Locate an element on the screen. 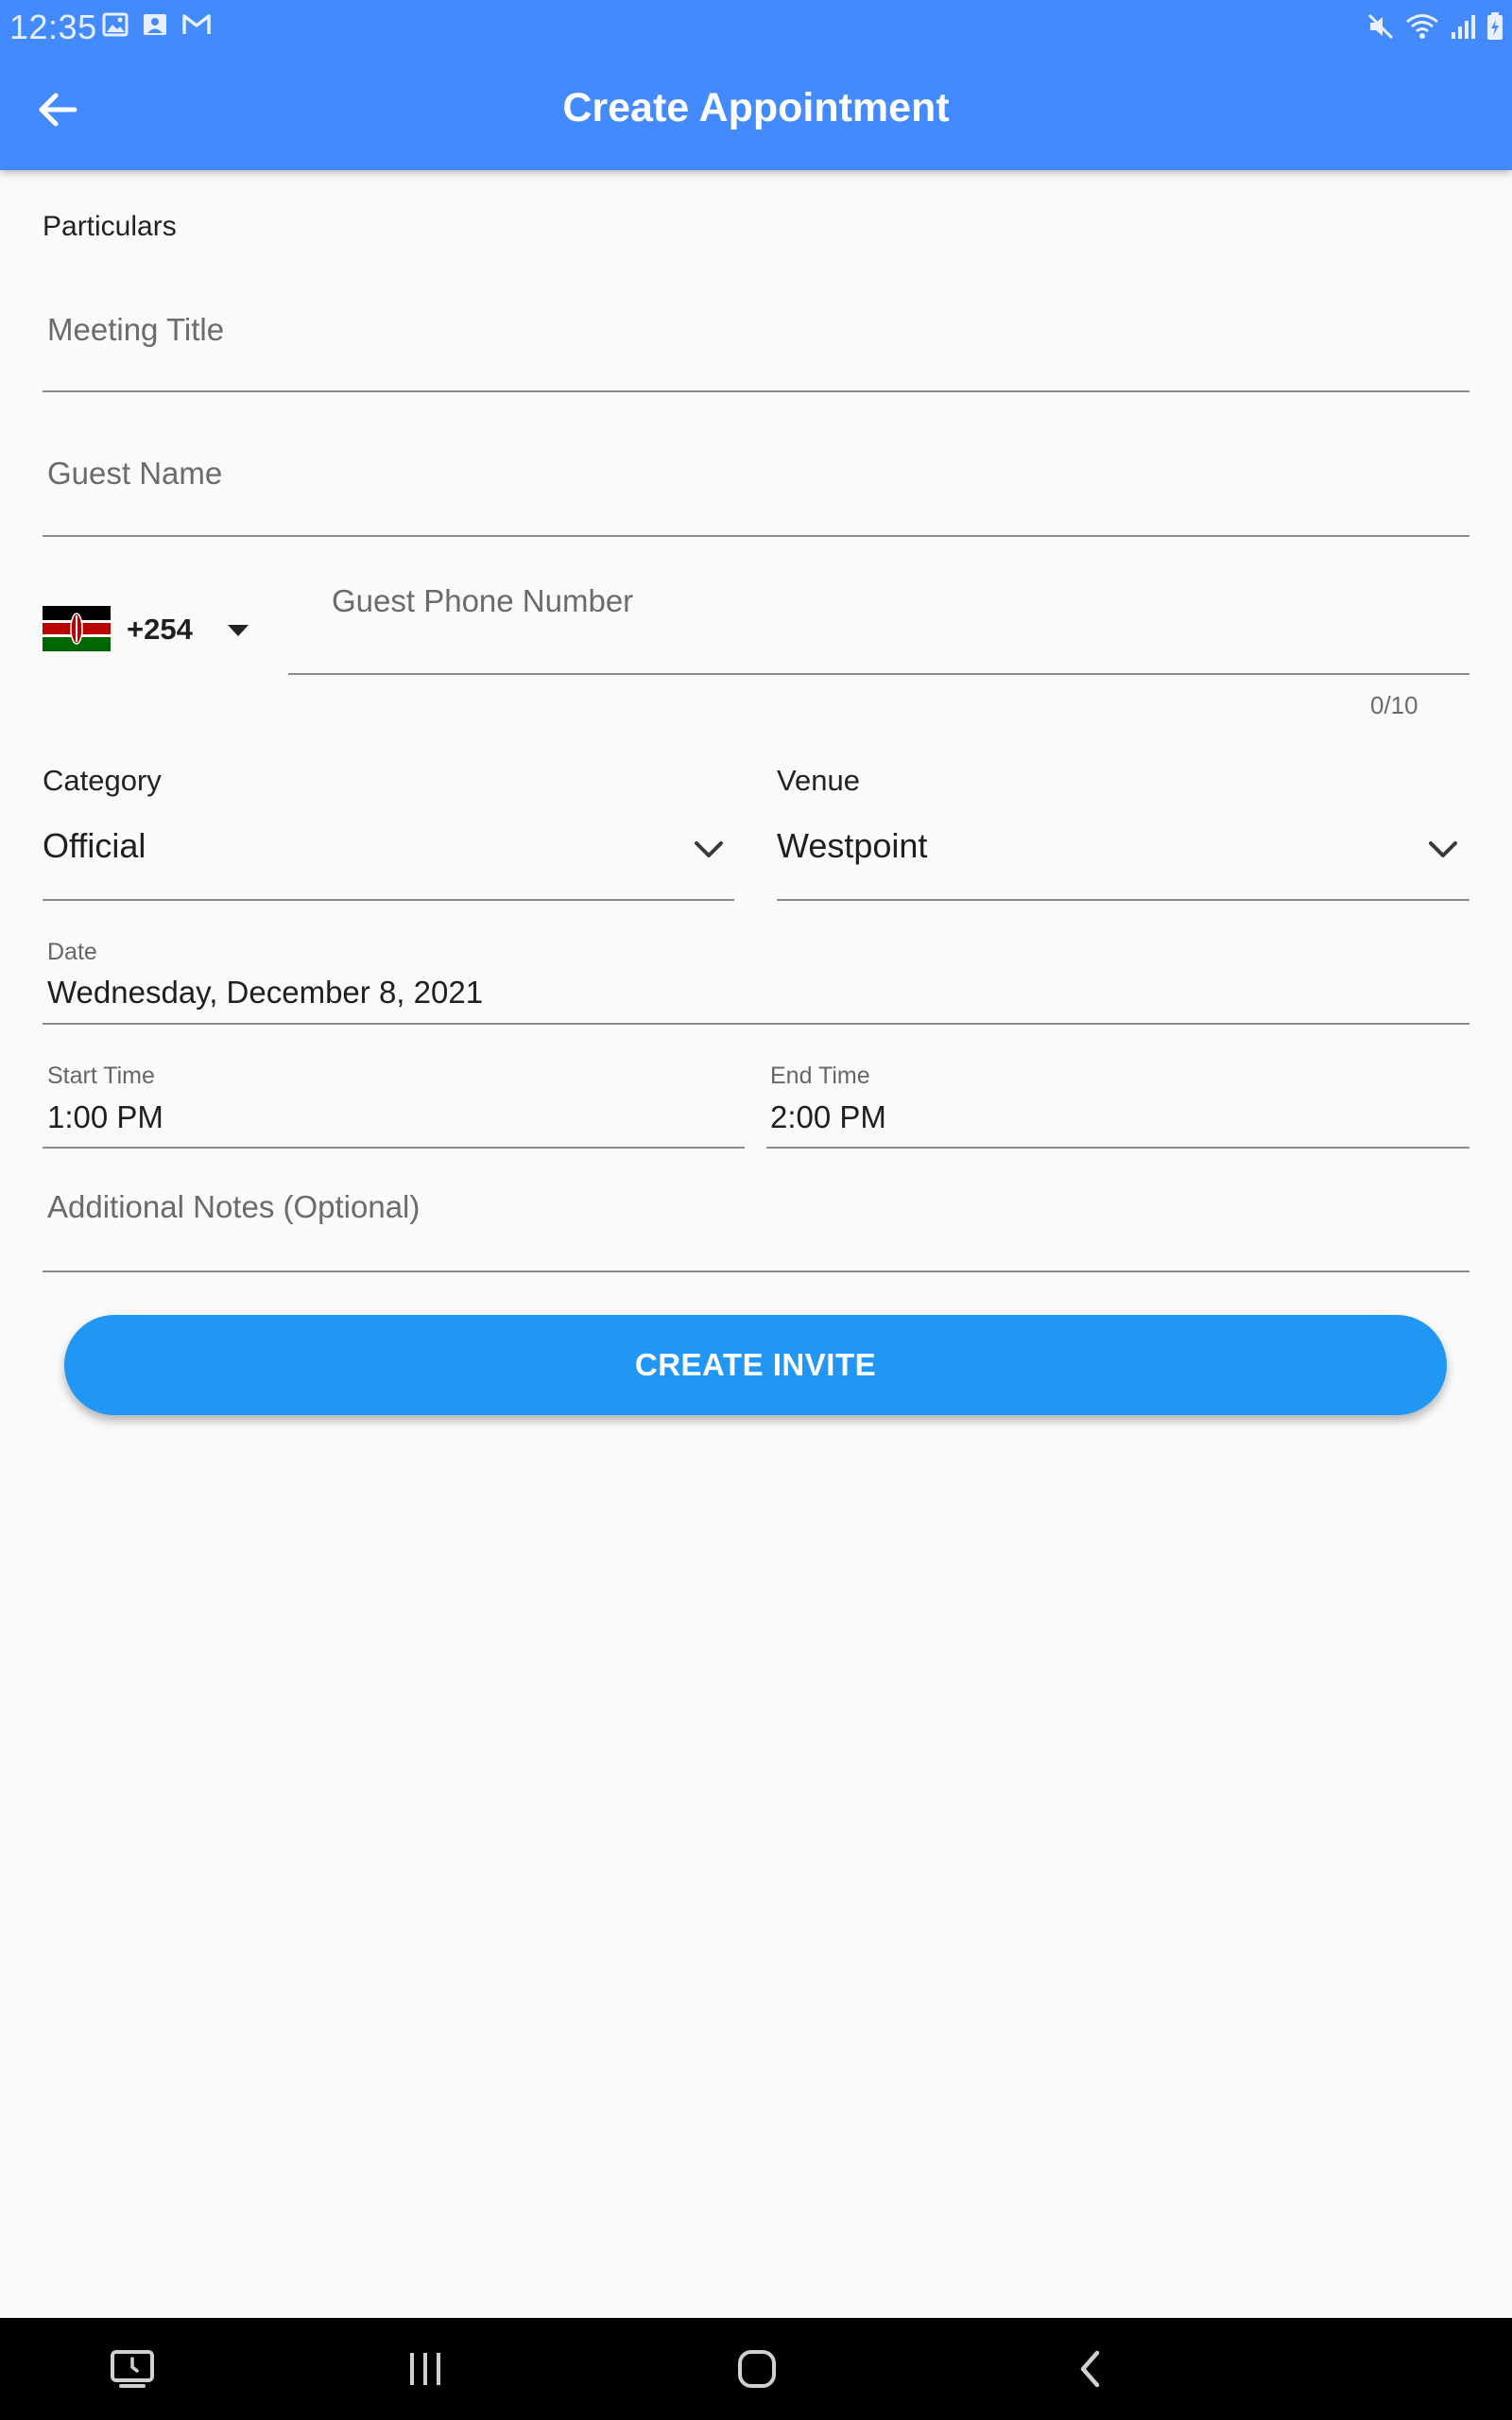 This screenshot has height=2420, width=1512. status-time: 12:35 is located at coordinates (53, 27).